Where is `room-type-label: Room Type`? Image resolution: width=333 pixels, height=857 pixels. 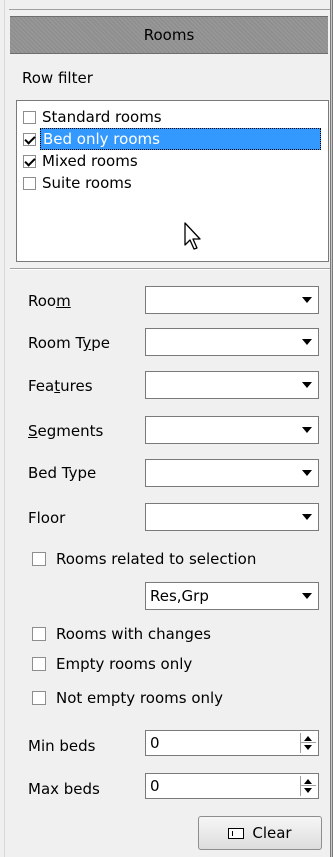
room-type-label: Room Type is located at coordinates (69, 343).